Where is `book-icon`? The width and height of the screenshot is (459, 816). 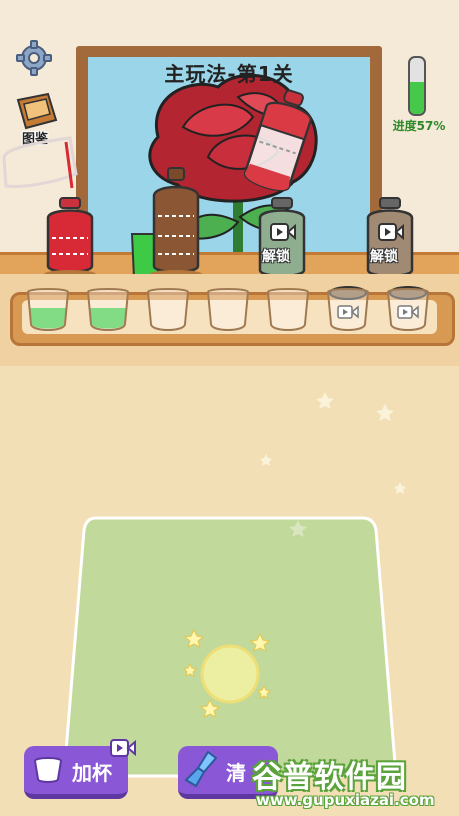
book-icon is located at coordinates (37, 111).